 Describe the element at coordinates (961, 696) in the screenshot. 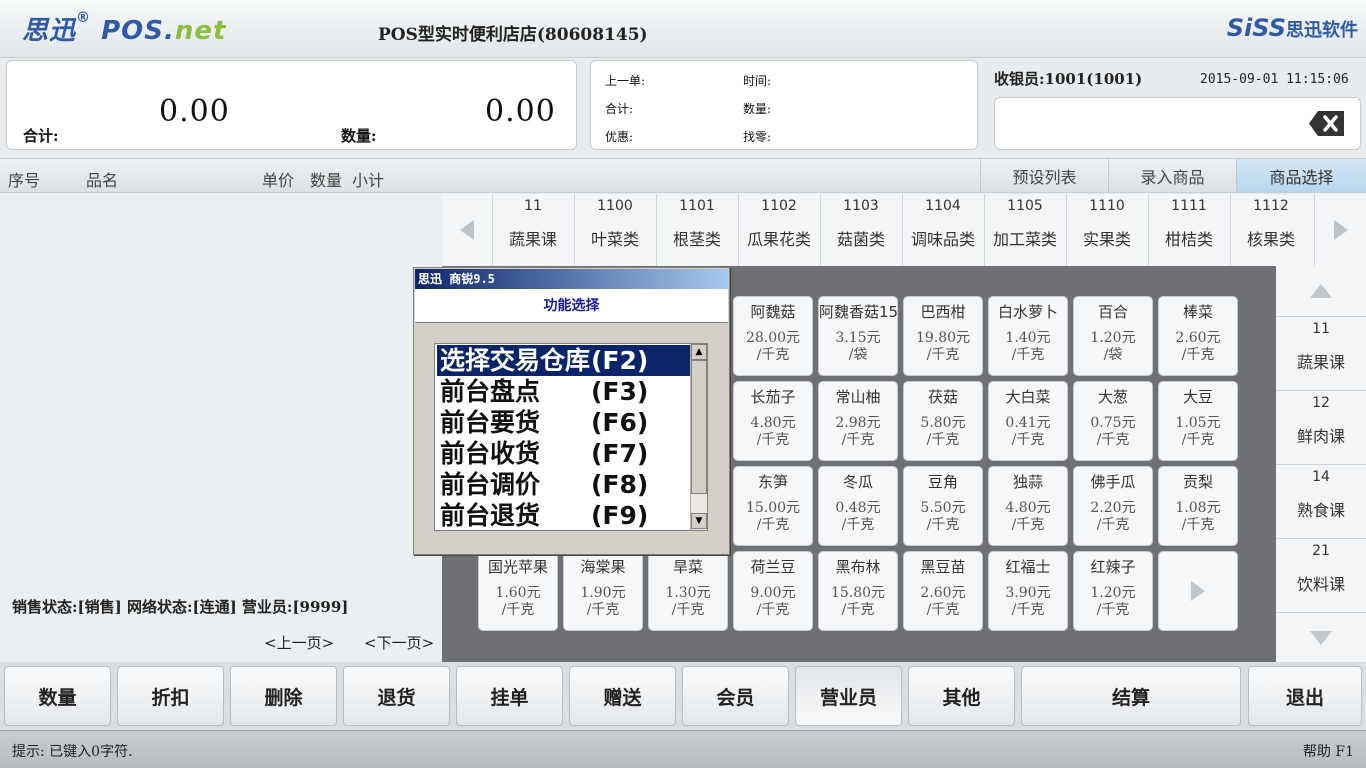

I see `other-button: 其他` at that location.